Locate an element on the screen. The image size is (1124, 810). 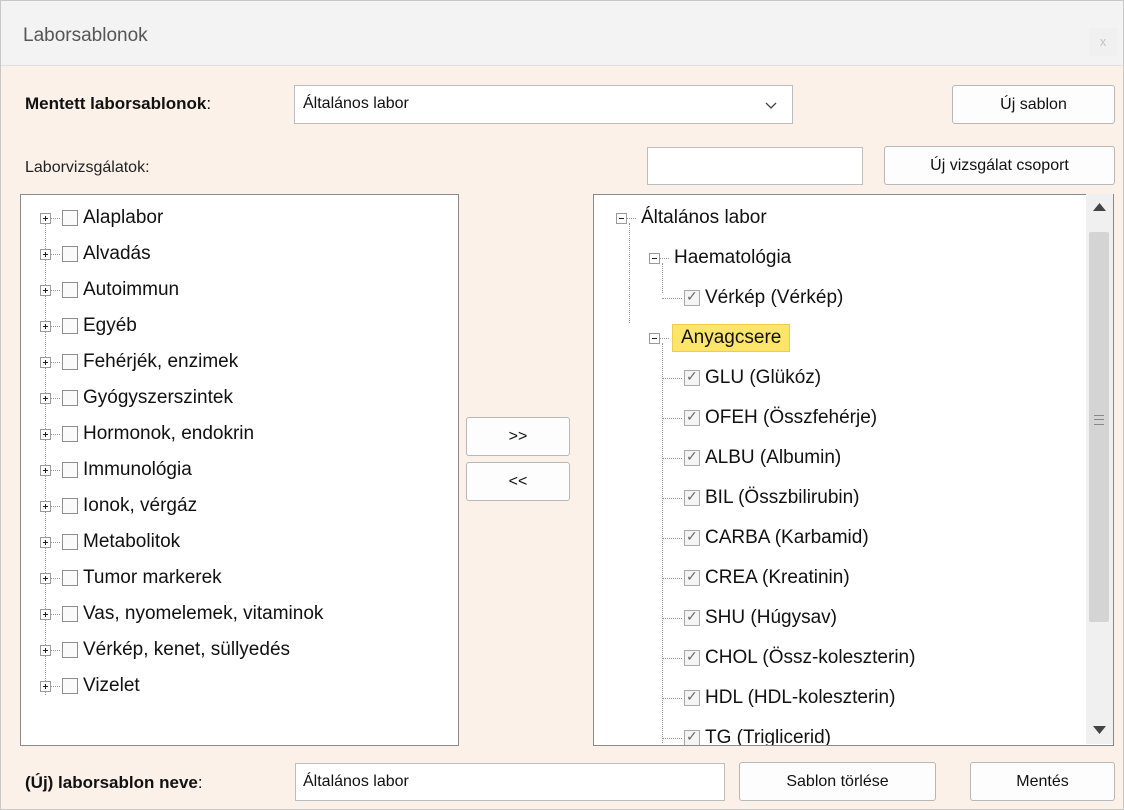
tree-group-label: Haematológia is located at coordinates (733, 257).